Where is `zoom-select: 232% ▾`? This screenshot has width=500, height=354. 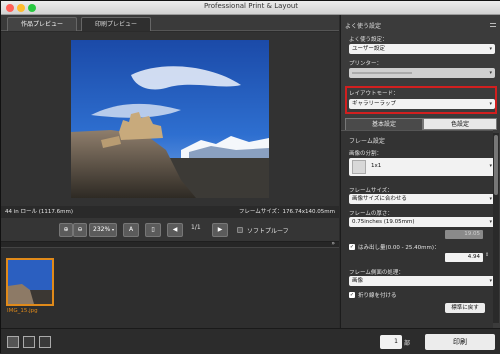
zoom-select: 232% ▾ is located at coordinates (103, 230).